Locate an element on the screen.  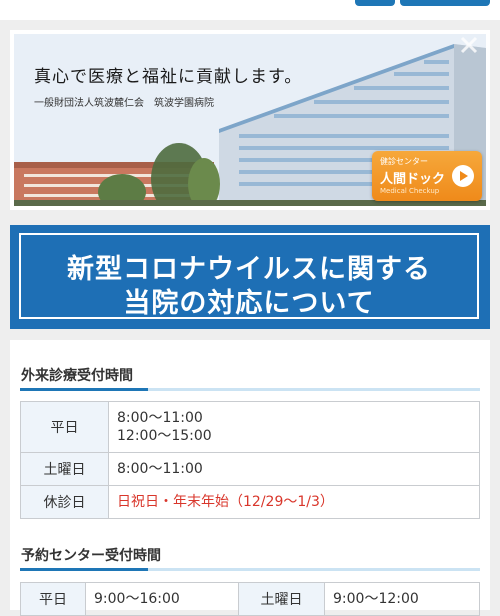
reservation-hours-table: 平日 9:00～16:00 土曜日 9:00～12:00 is located at coordinates (250, 599).